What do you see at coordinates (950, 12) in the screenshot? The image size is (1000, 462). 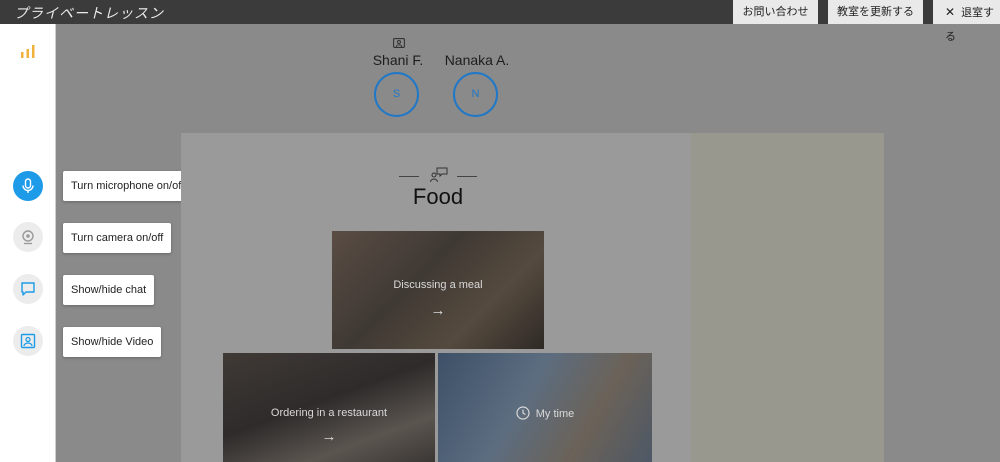 I see `close-icon: ✕` at bounding box center [950, 12].